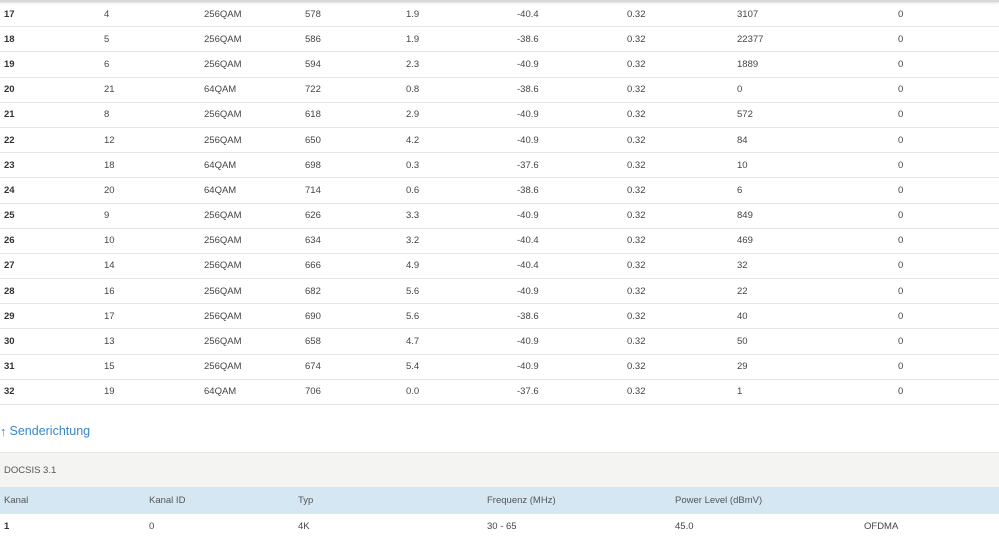 The height and width of the screenshot is (539, 999). Describe the element at coordinates (817, 39) in the screenshot. I see `cell-corrected-errors: 22377` at that location.